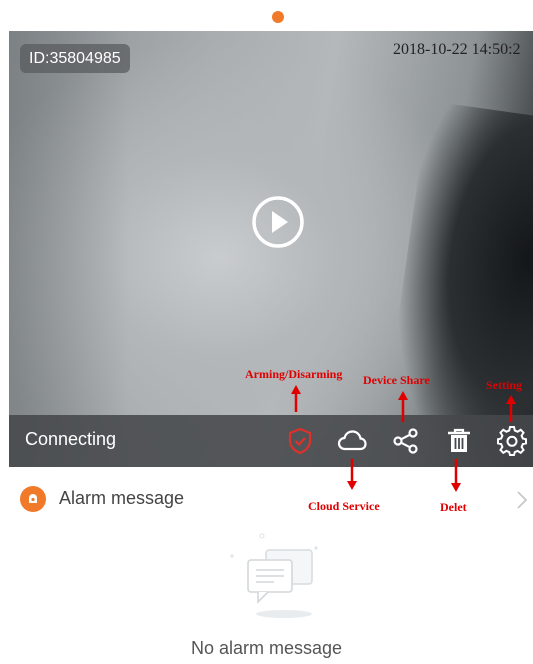 This screenshot has width=533, height=664. Describe the element at coordinates (122, 498) in the screenshot. I see `alarm-message-label: Alarm message` at that location.